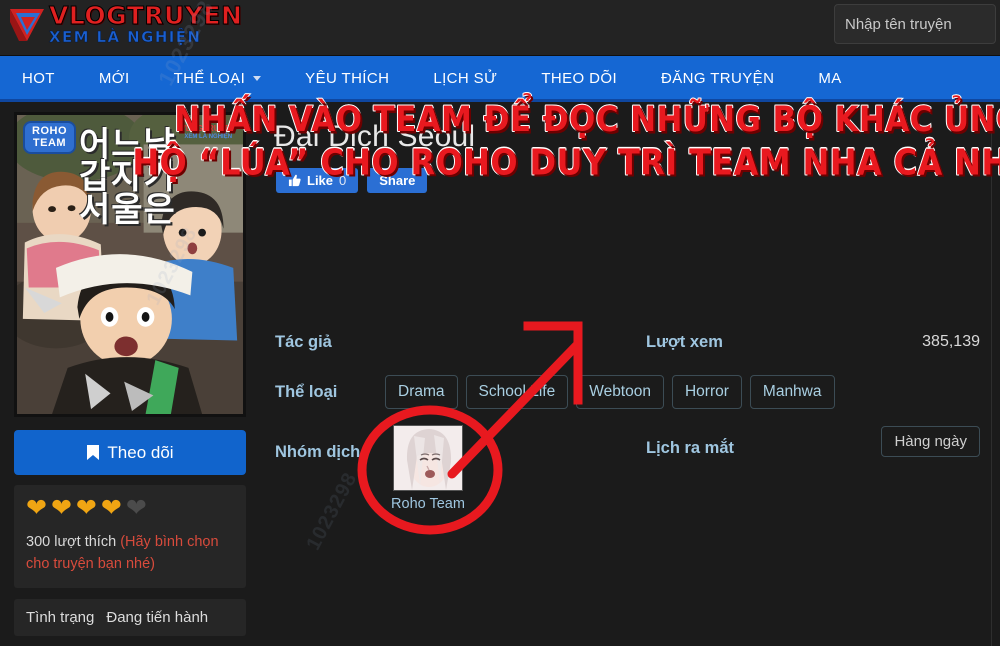 The height and width of the screenshot is (646, 1000). I want to click on like-label: Like, so click(320, 180).